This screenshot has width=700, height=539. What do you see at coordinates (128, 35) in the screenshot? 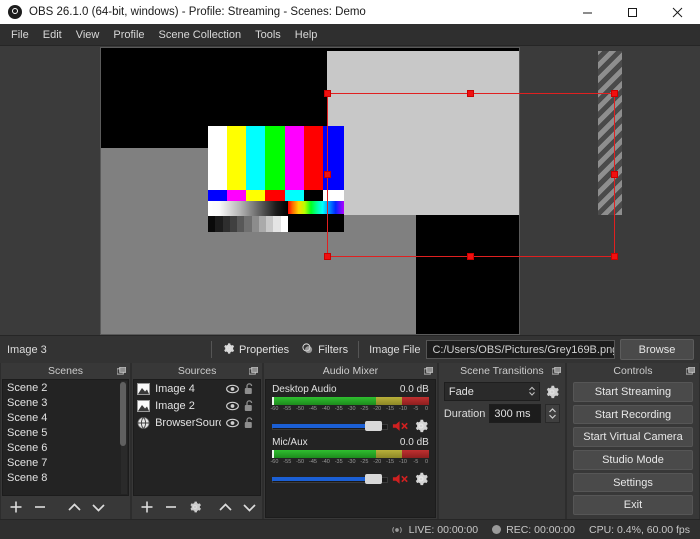
I see `menu-profile: Profile` at bounding box center [128, 35].